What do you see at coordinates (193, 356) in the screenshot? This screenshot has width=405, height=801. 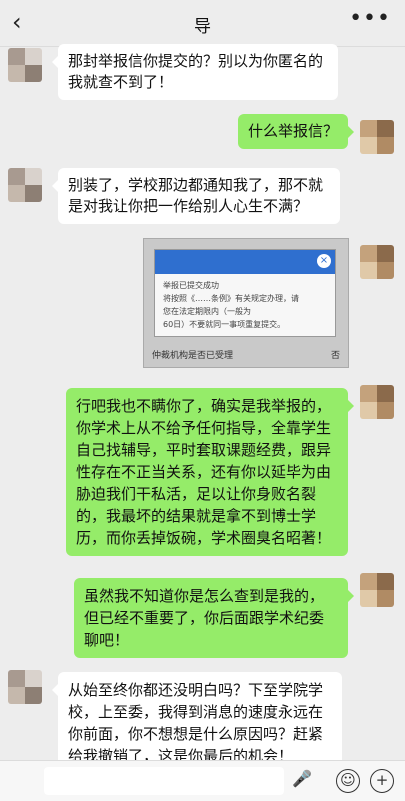 I see `dialog-footer-label: 仲裁机构是否已受理` at bounding box center [193, 356].